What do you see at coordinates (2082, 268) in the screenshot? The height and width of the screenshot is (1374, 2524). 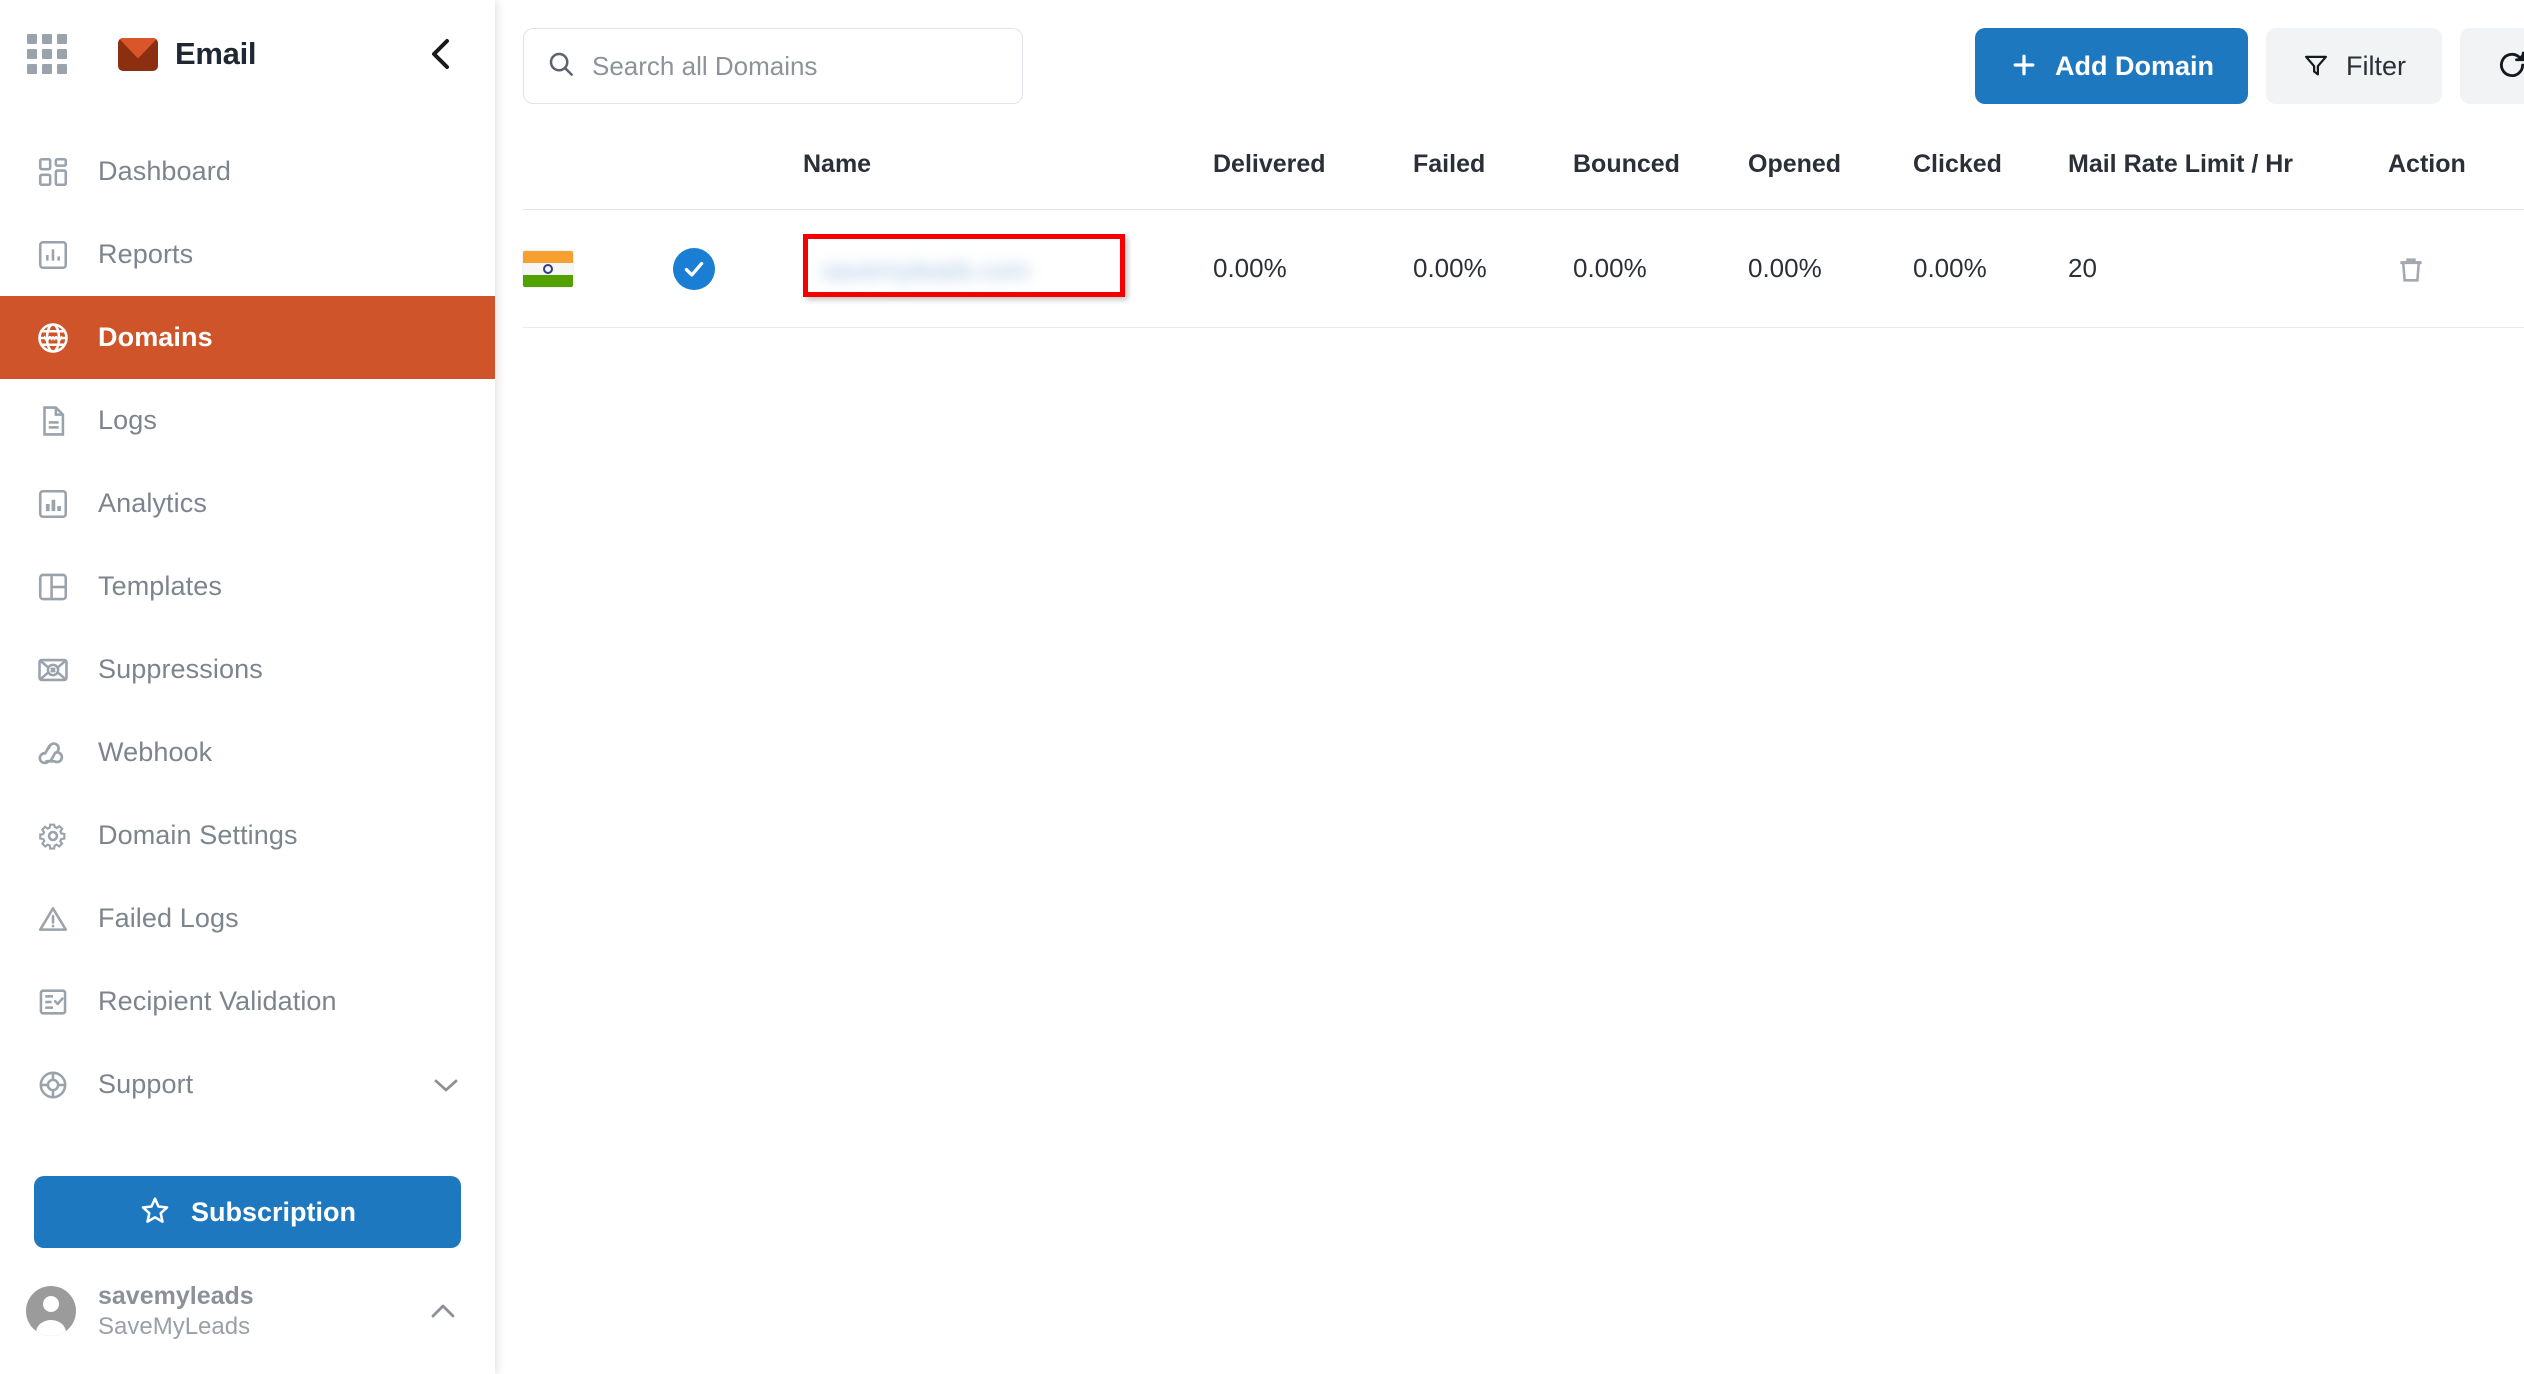 I see `cell-rate-limit: 20` at bounding box center [2082, 268].